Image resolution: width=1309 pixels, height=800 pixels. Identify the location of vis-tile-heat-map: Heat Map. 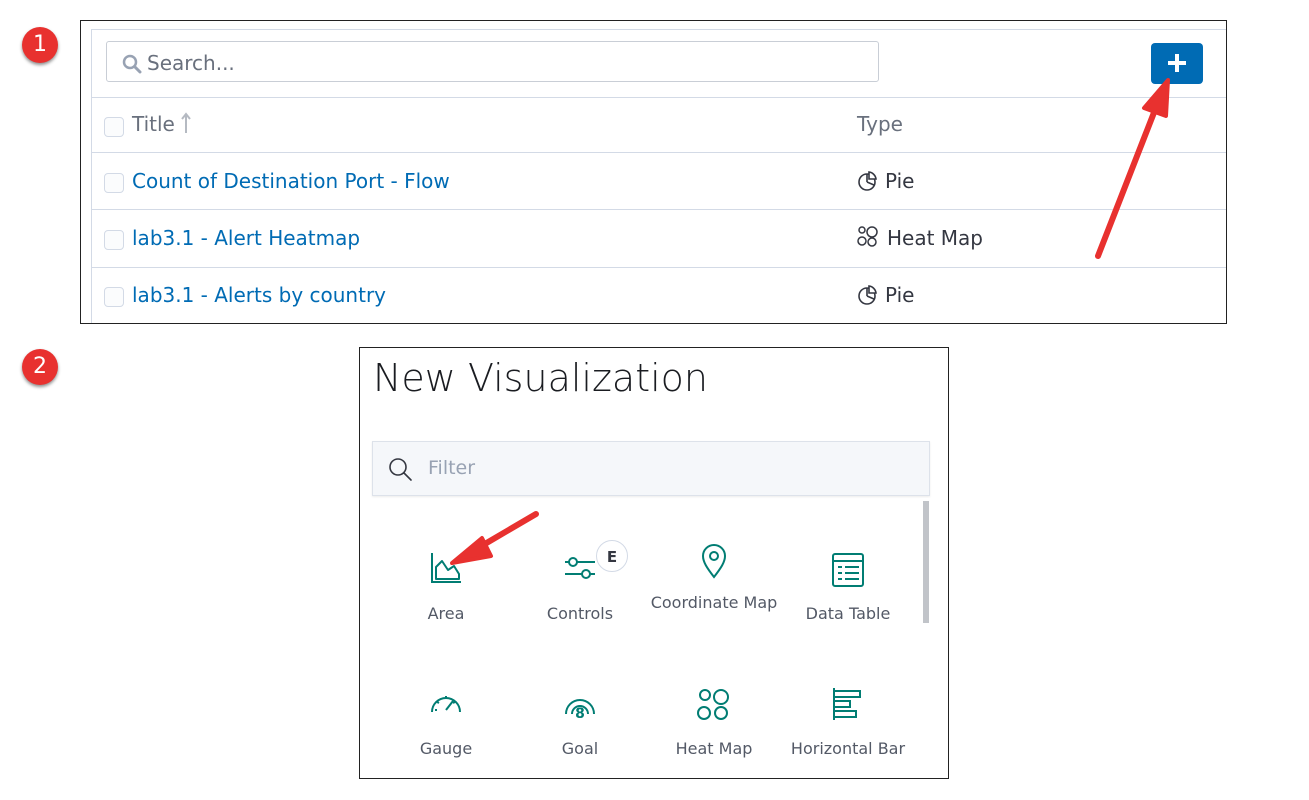
(714, 733).